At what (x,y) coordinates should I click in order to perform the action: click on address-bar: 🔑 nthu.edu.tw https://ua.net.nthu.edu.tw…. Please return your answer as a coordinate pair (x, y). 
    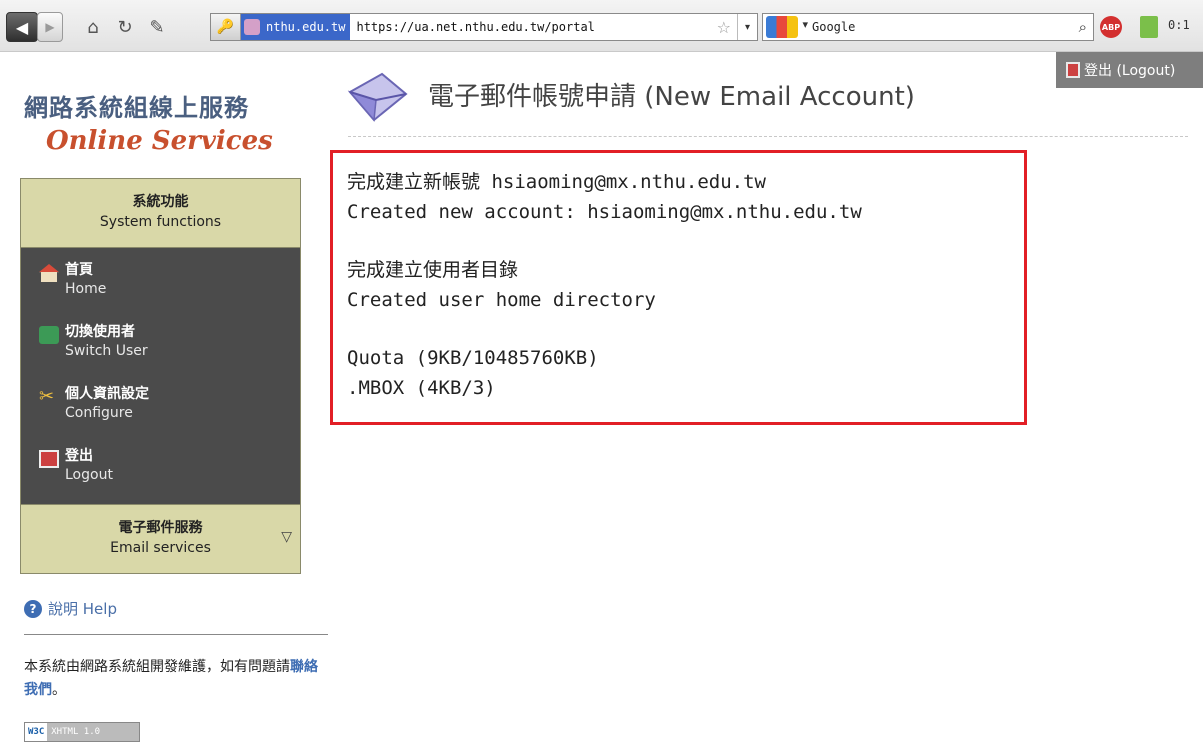
    Looking at the image, I should click on (484, 27).